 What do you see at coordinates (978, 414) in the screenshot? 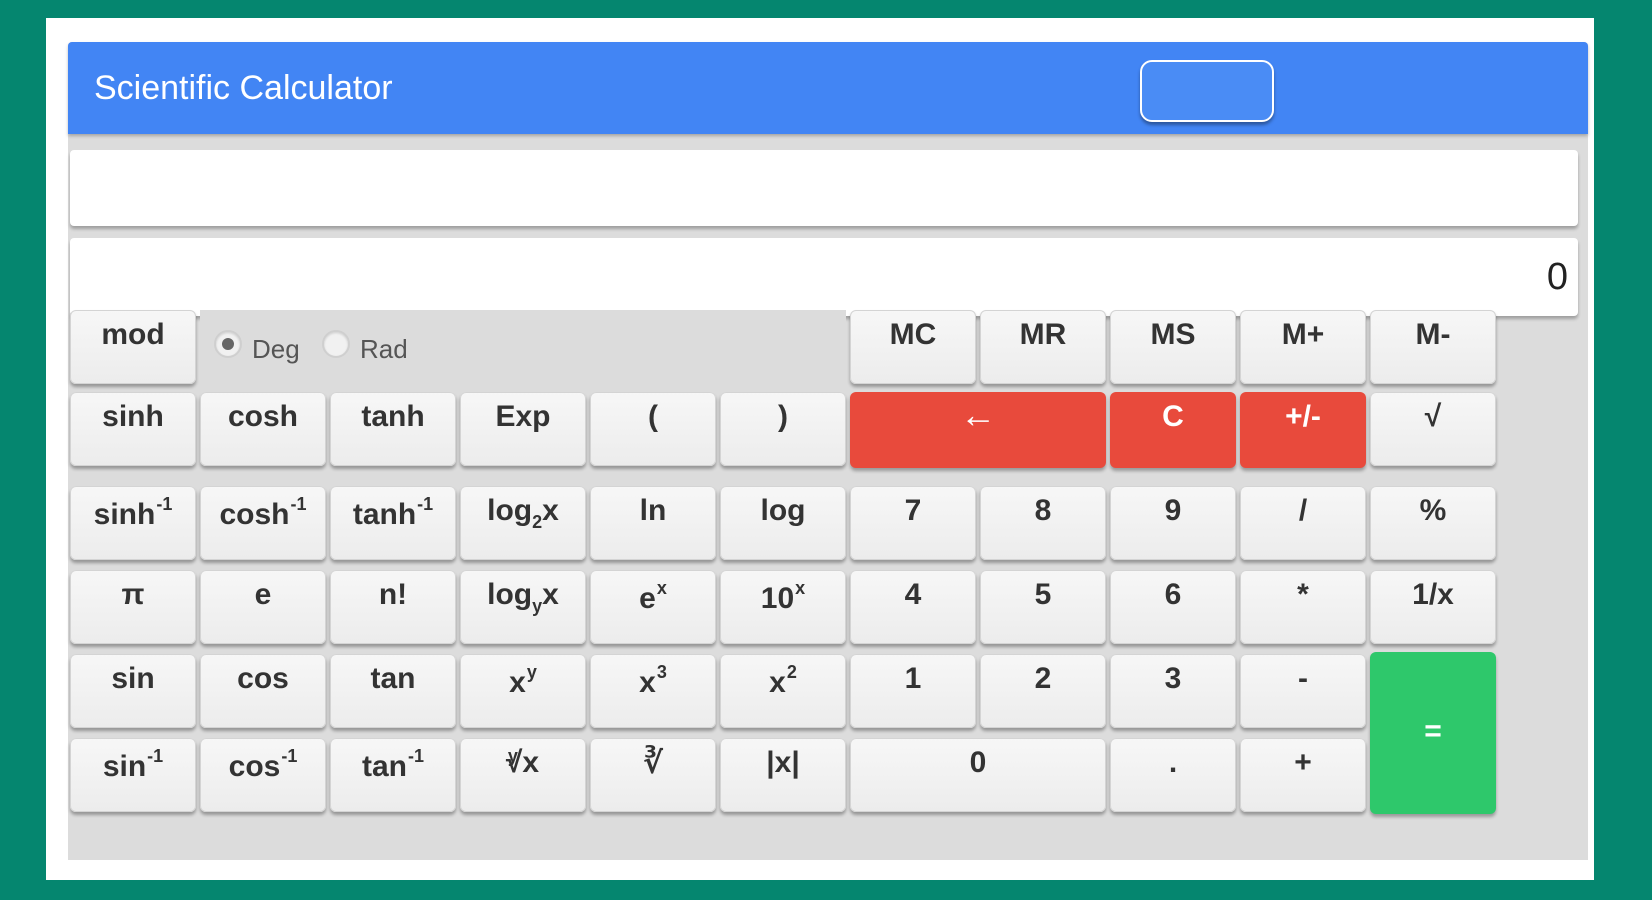
I see `backspace-arrow-icon: ←` at bounding box center [978, 414].